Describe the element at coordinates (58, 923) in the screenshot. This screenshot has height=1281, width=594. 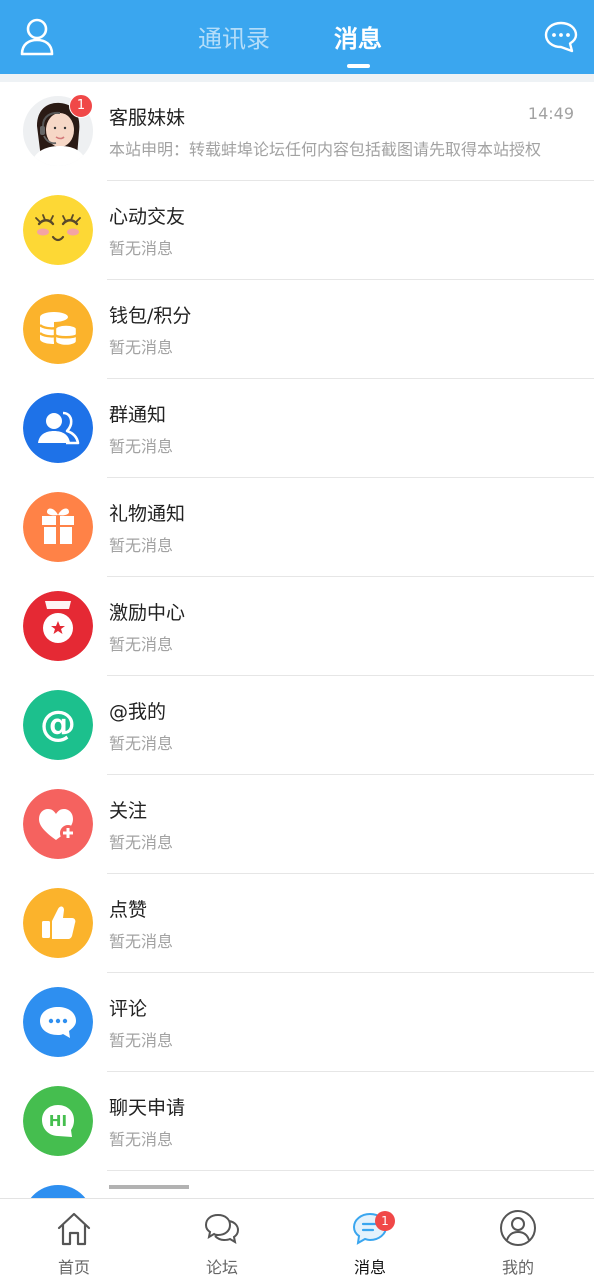
I see `thumbs-up-icon` at that location.